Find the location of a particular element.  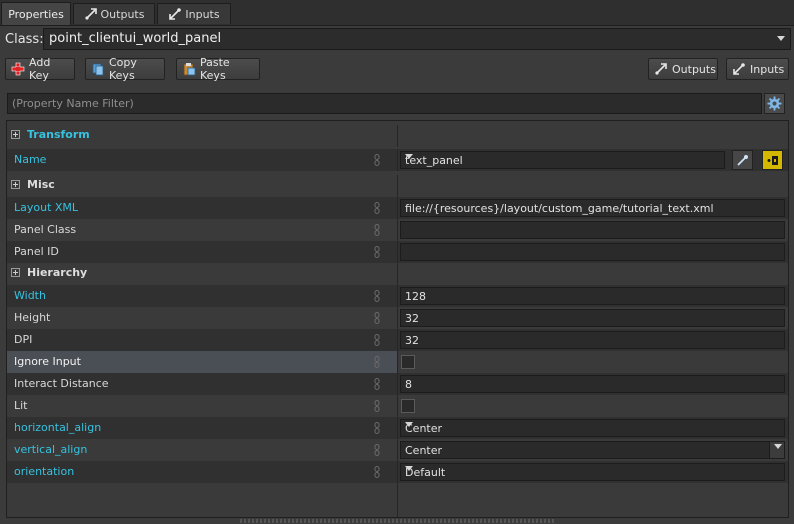

property-label: Interact Distance is located at coordinates (61, 383).